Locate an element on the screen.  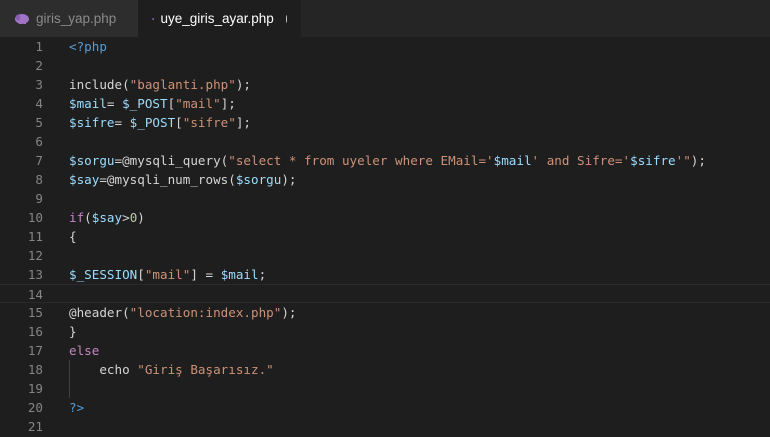
line-number: 19 is located at coordinates (35, 388).